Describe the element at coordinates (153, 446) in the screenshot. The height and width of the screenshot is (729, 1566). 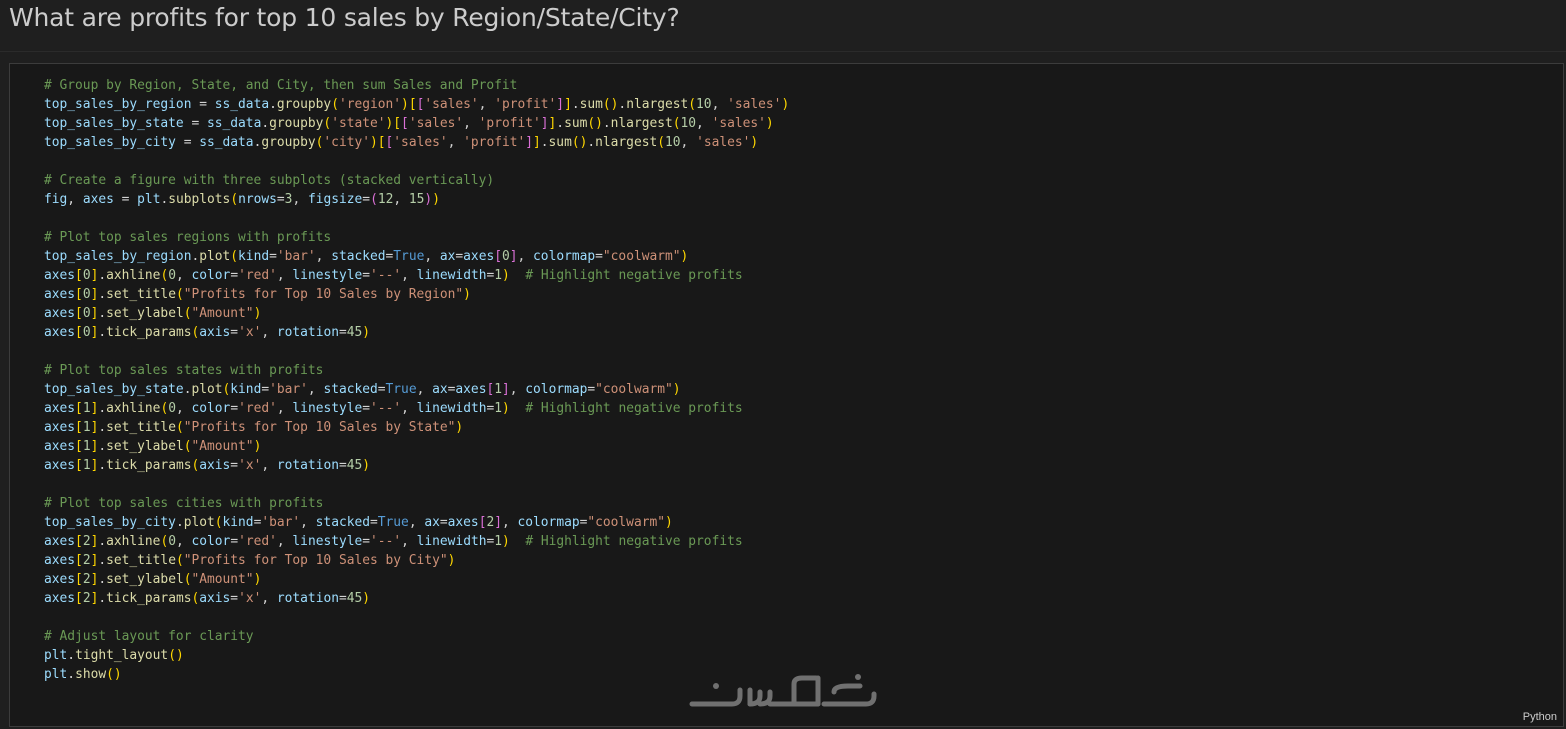
I see `code-line: axes[1].set_ylabel("Amount")` at that location.